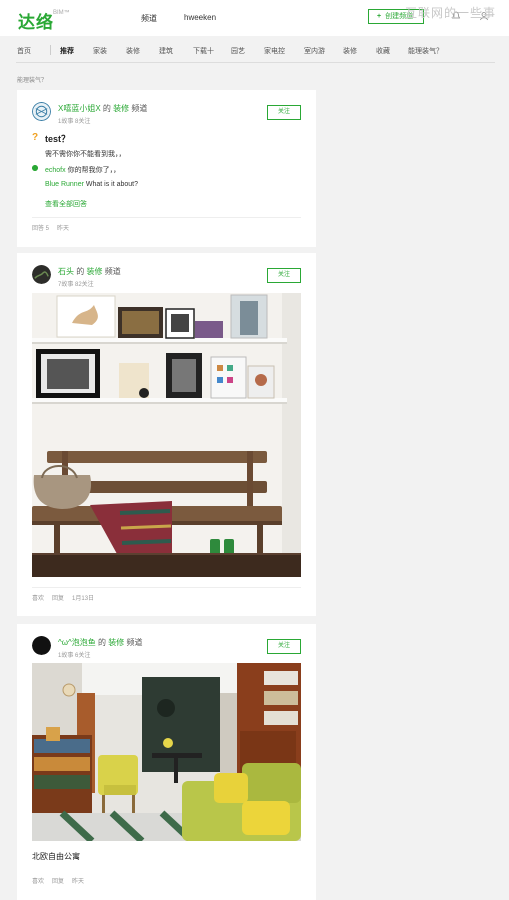 The width and height of the screenshot is (509, 900). Describe the element at coordinates (55, 170) in the screenshot. I see `answer-author: echofx` at that location.